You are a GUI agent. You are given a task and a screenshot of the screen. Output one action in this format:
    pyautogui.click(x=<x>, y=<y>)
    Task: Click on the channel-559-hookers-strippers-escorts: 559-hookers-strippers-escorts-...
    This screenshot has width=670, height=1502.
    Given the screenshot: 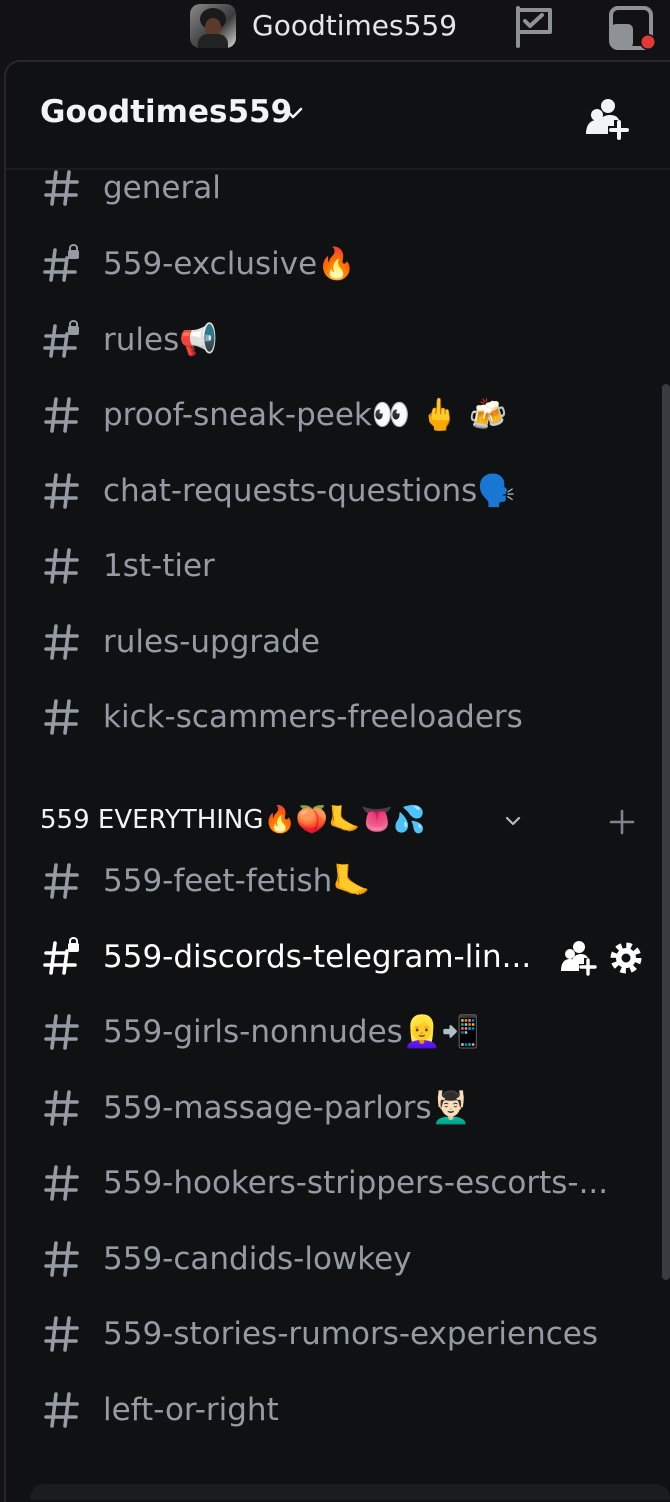 What is the action you would take?
    pyautogui.click(x=338, y=1183)
    